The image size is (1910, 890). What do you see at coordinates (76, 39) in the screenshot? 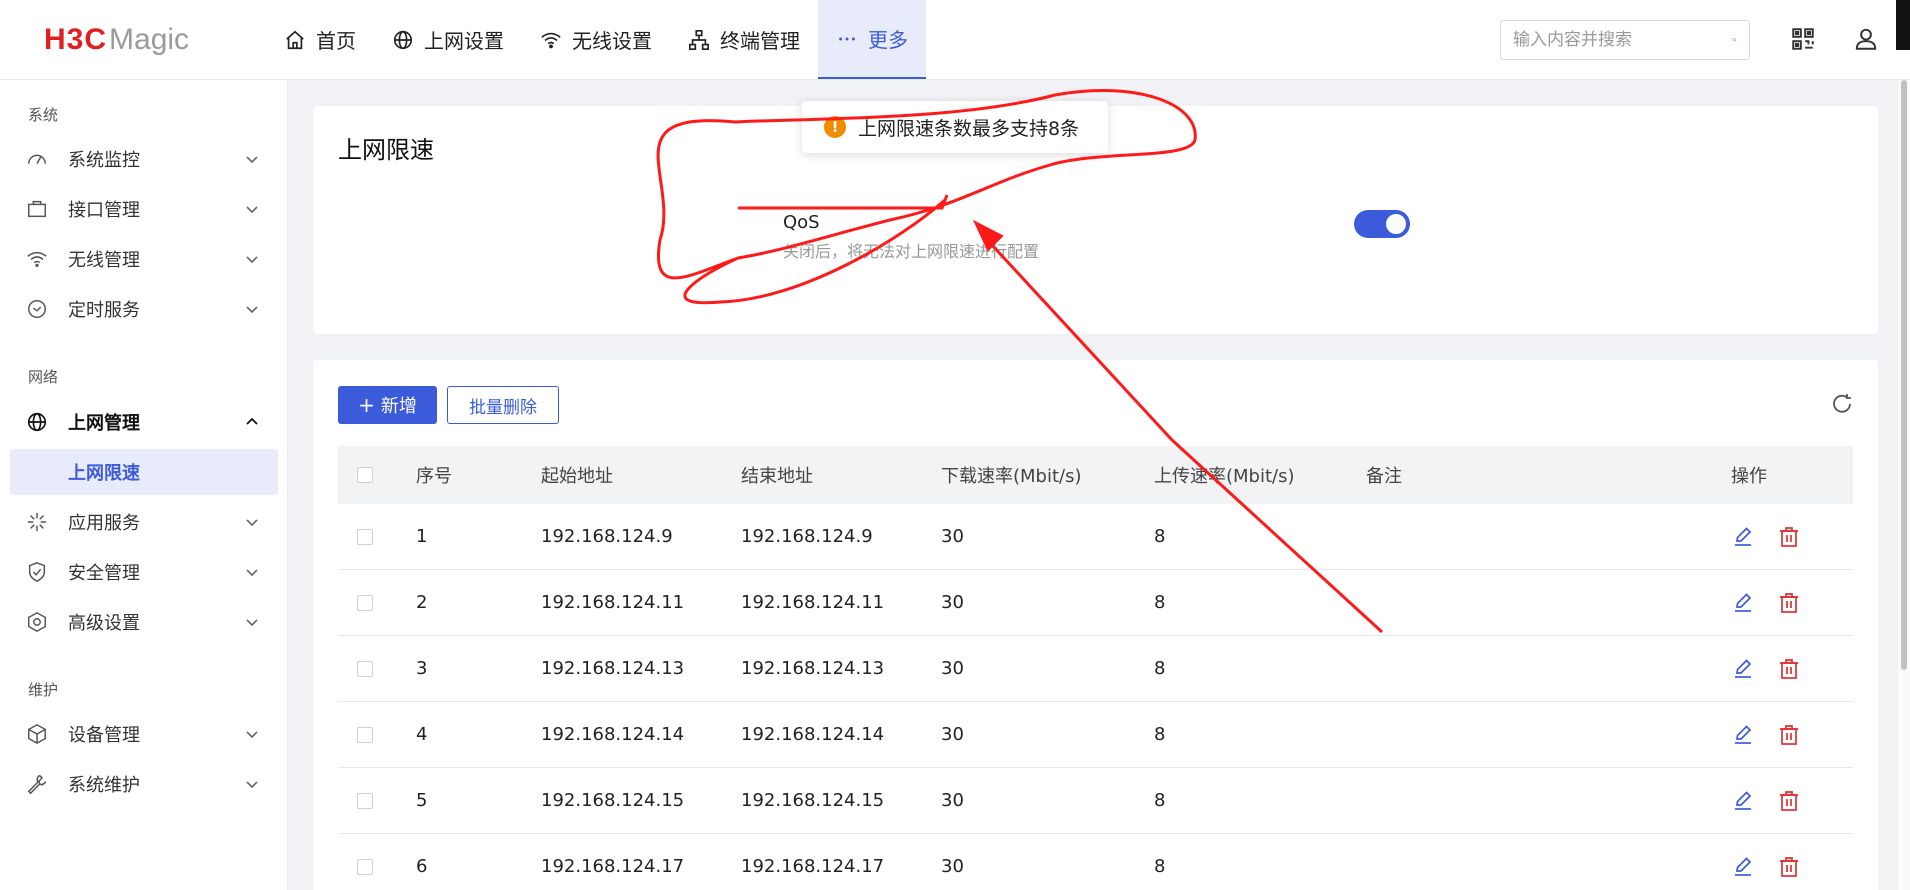
I see `logo-brand-text: H3C` at bounding box center [76, 39].